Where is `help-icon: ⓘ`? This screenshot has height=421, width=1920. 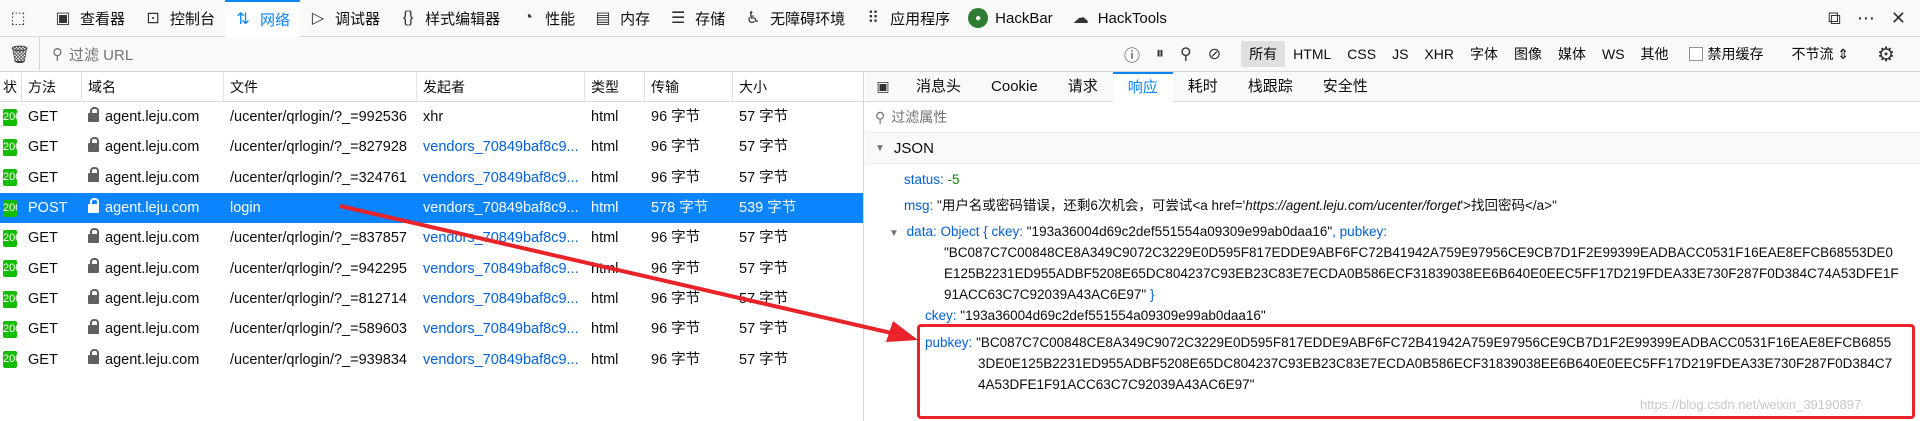
help-icon: ⓘ is located at coordinates (1132, 54).